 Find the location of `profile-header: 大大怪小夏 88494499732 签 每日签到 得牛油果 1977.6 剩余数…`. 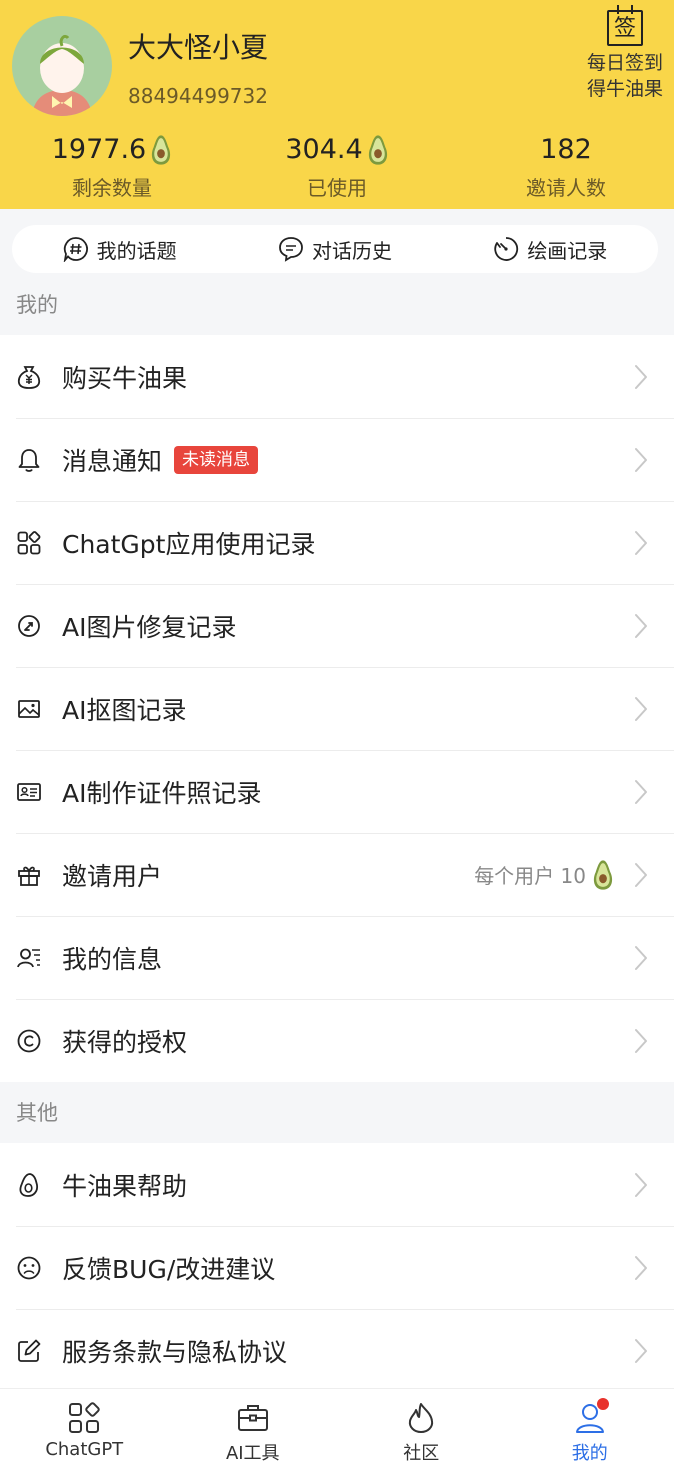

profile-header: 大大怪小夏 88494499732 签 每日签到 得牛油果 1977.6 剩余数… is located at coordinates (337, 104).